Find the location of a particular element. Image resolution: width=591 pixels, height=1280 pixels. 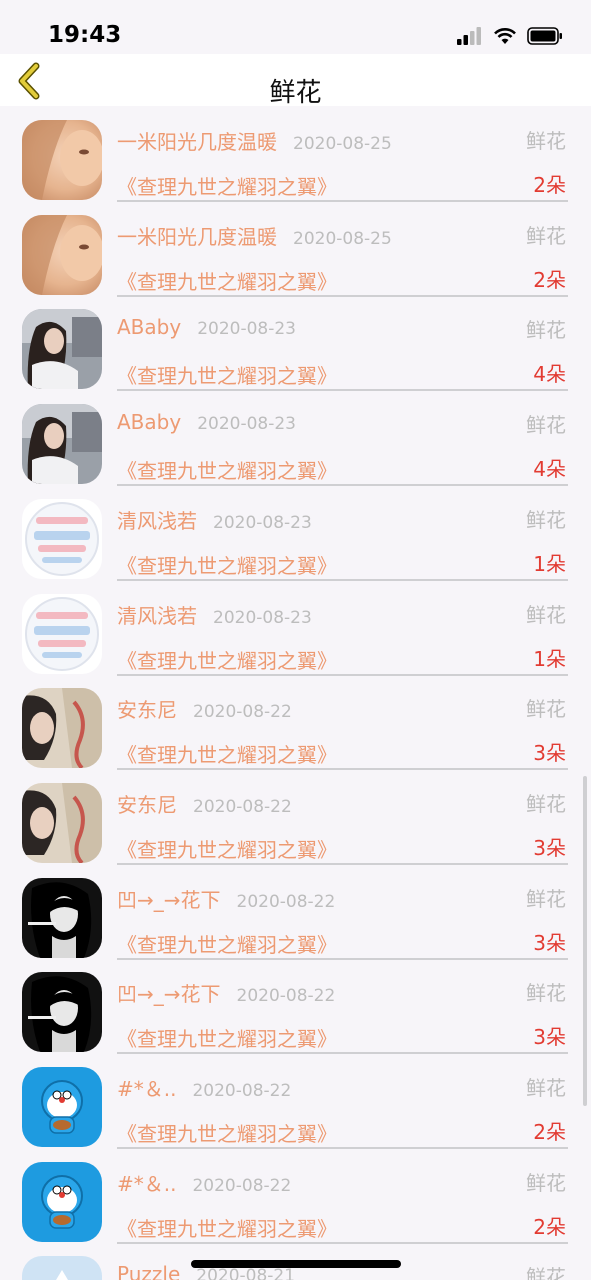

home-indicator is located at coordinates (296, 1264).